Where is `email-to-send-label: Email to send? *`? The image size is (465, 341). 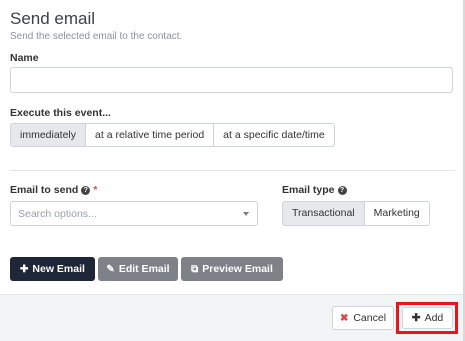
email-to-send-label: Email to send? * is located at coordinates (53, 190).